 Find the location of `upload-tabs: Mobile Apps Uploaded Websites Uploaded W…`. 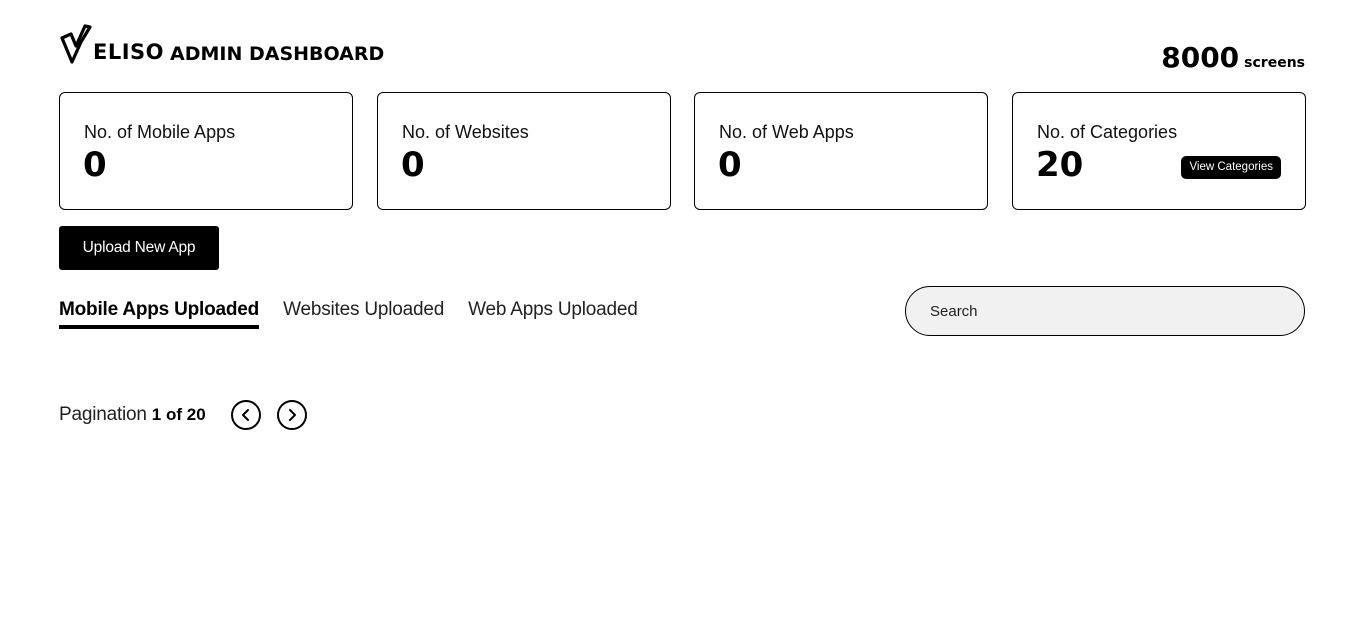

upload-tabs: Mobile Apps Uploaded Websites Uploaded W… is located at coordinates (360, 314).